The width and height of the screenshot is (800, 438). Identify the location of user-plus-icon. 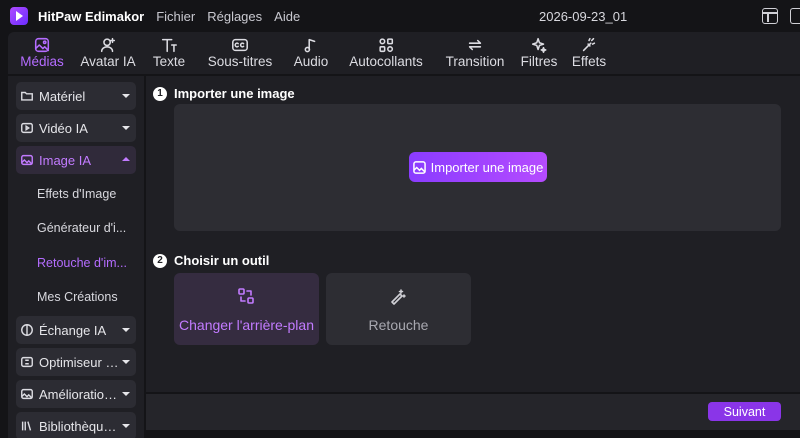
(108, 44).